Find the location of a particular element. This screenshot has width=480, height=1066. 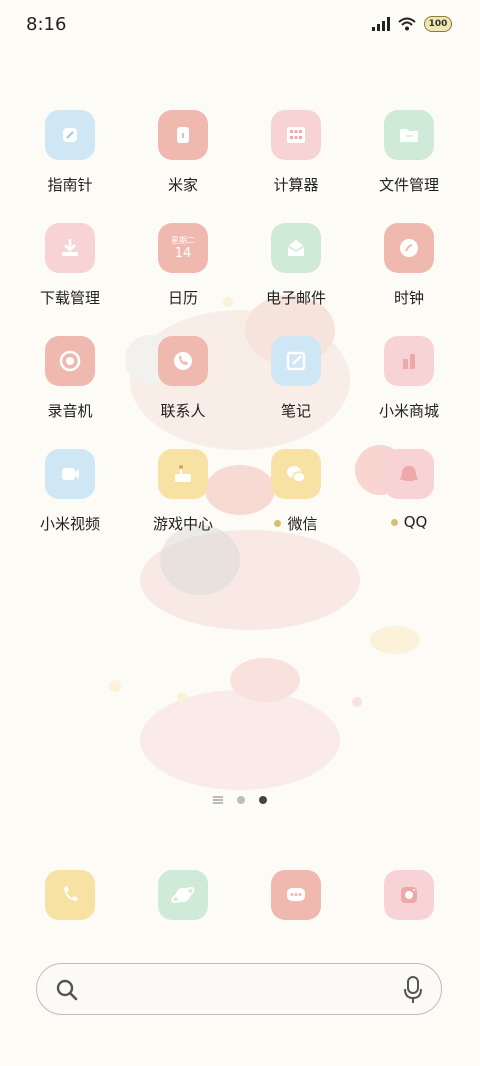

app-label: 联系人 is located at coordinates (183, 410).